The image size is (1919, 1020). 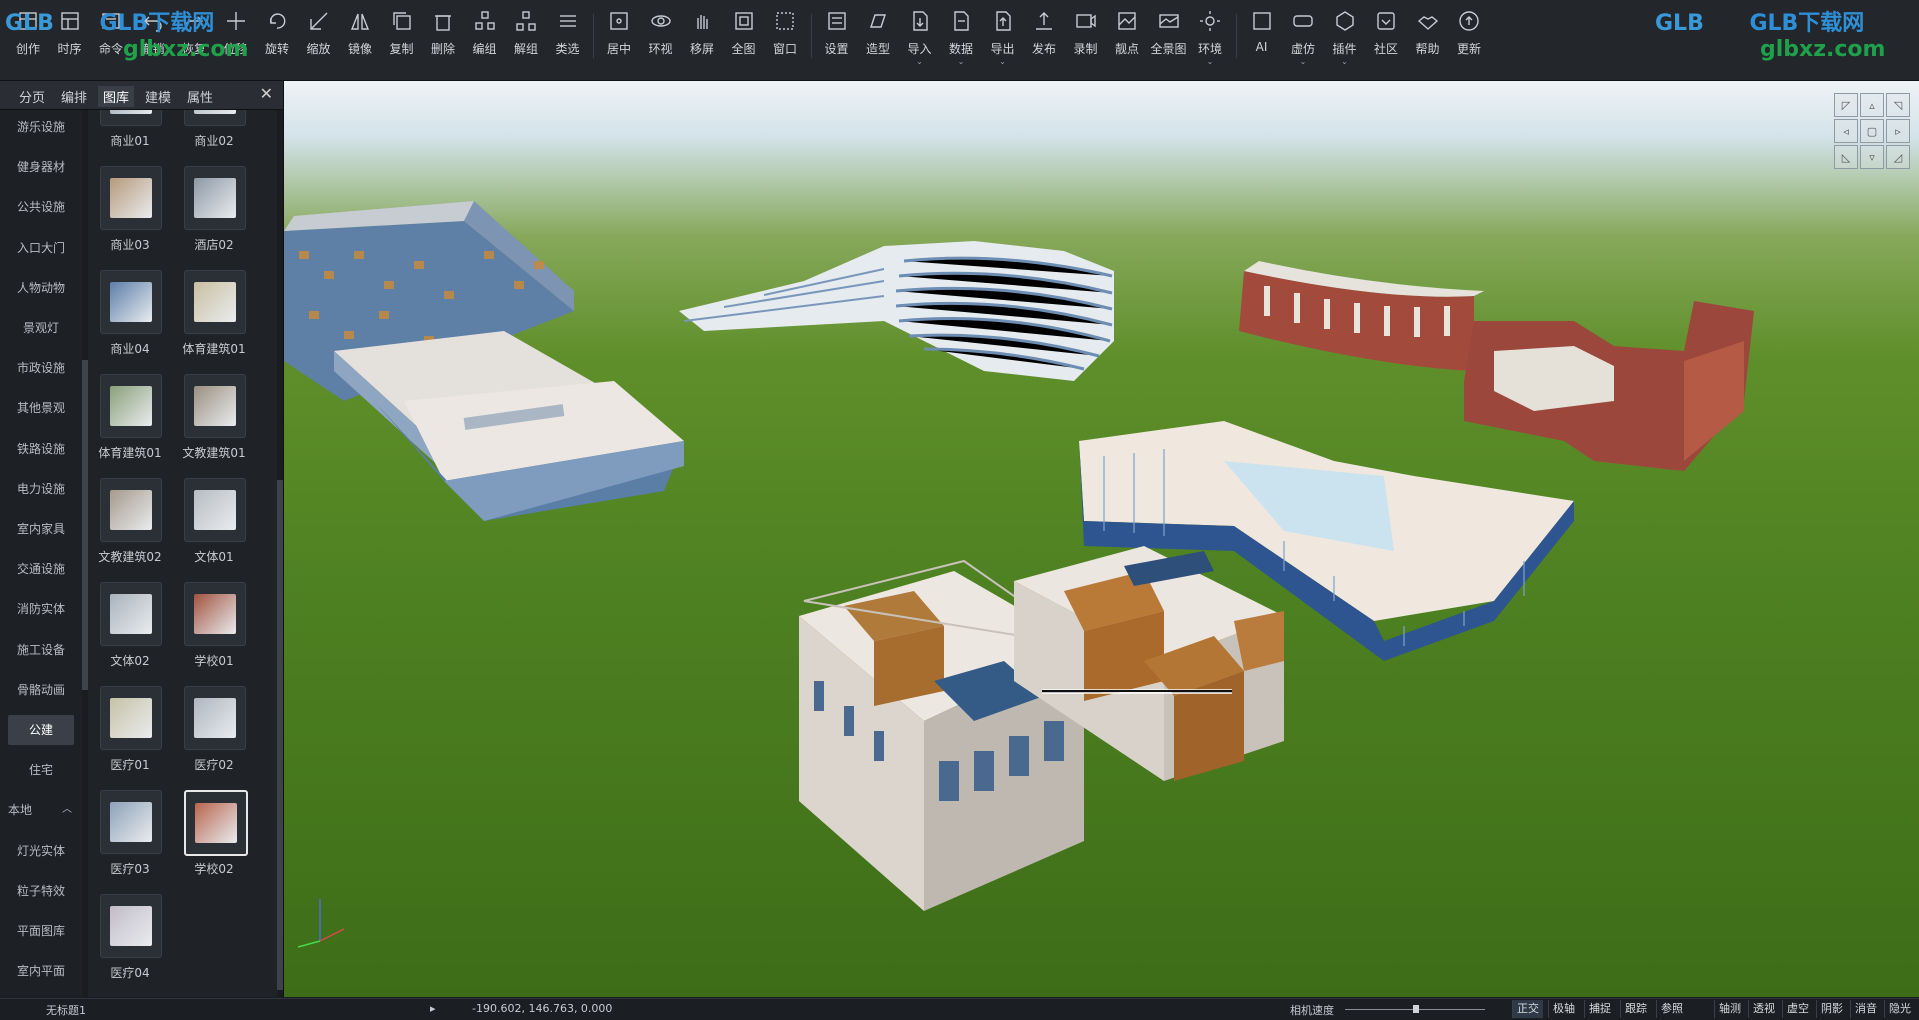 What do you see at coordinates (214, 136) in the screenshot?
I see `library-item: 商业02` at bounding box center [214, 136].